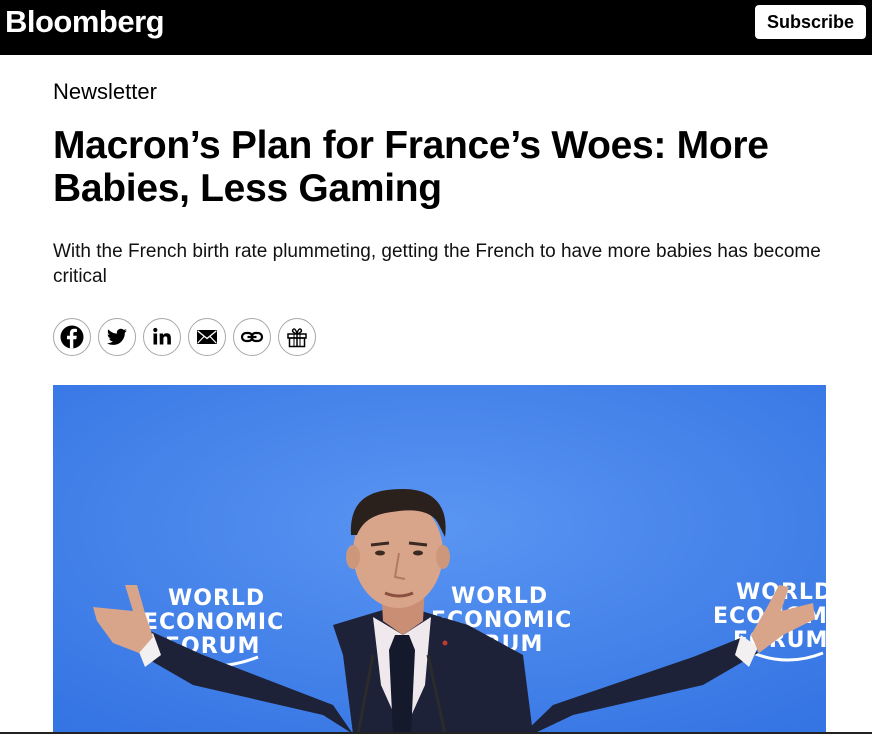 The image size is (872, 734). I want to click on gift-icon, so click(297, 338).